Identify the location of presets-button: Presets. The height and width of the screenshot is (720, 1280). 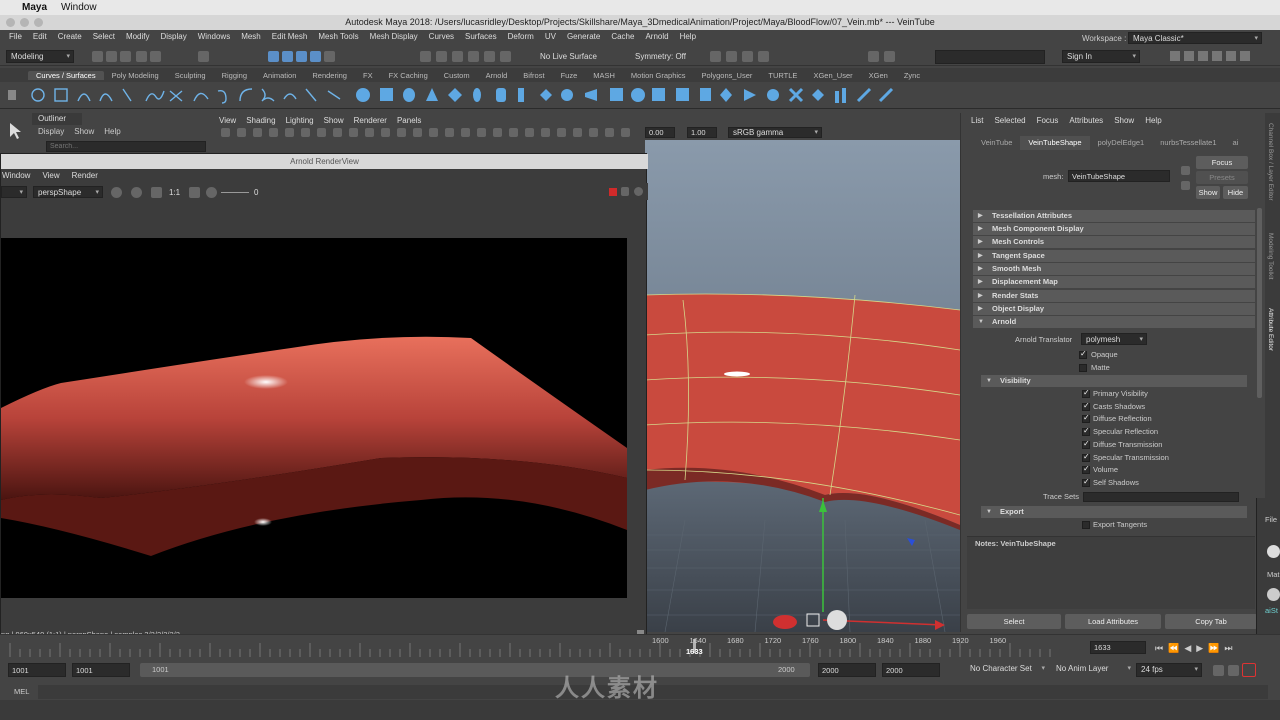
(1222, 177).